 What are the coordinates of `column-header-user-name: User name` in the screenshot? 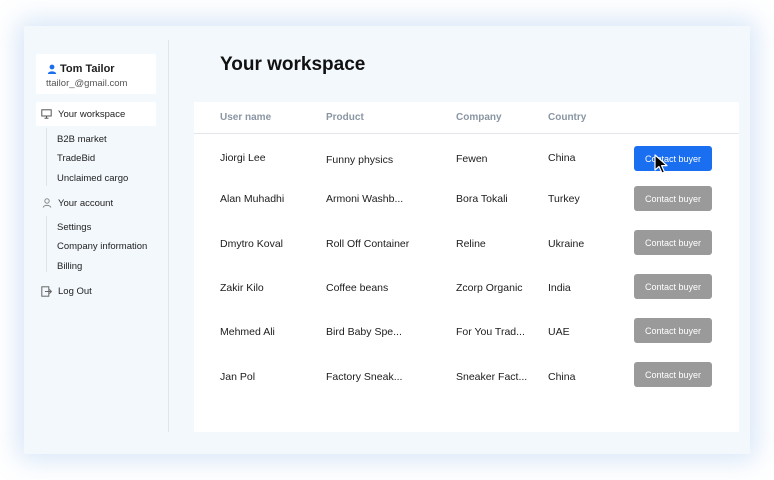 It's located at (245, 117).